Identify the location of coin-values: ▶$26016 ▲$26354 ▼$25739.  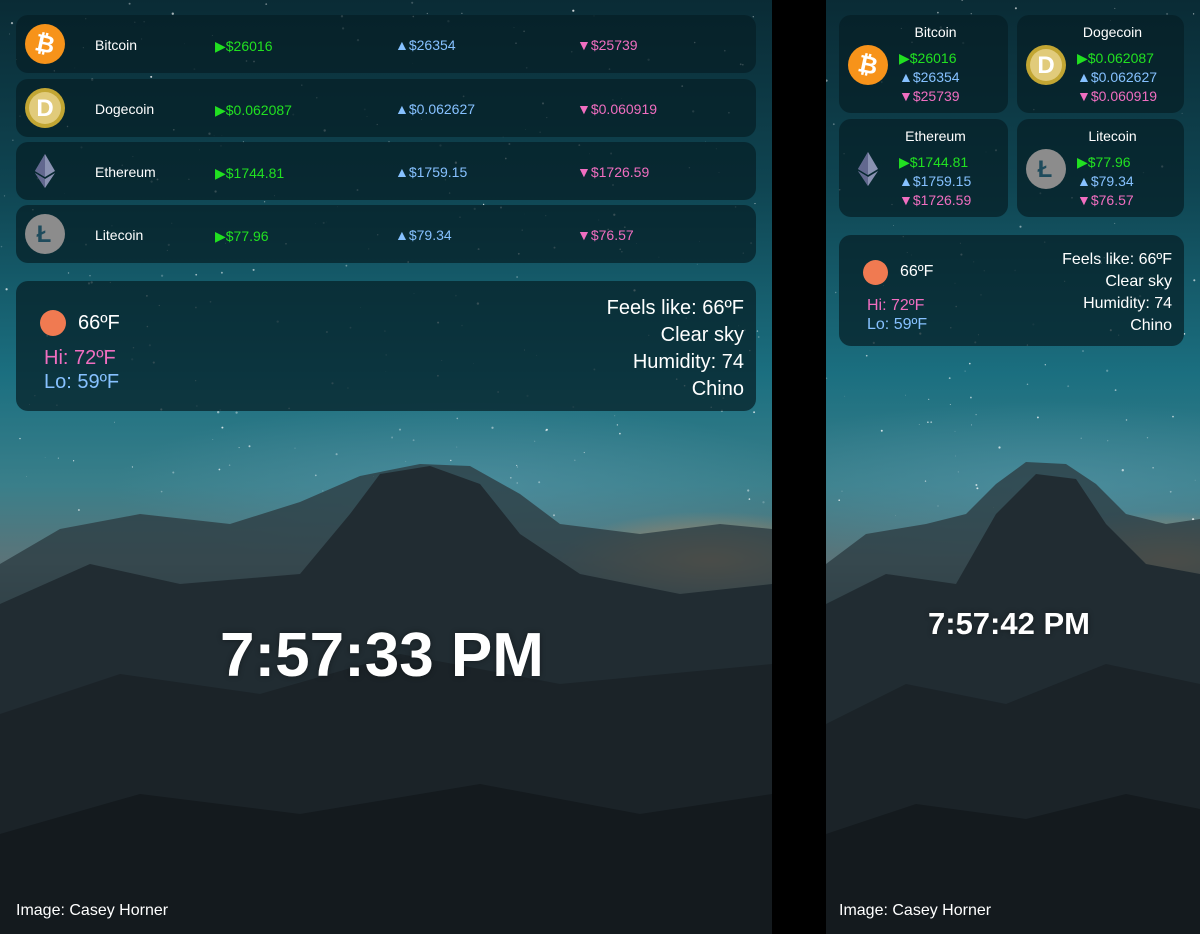
(929, 77).